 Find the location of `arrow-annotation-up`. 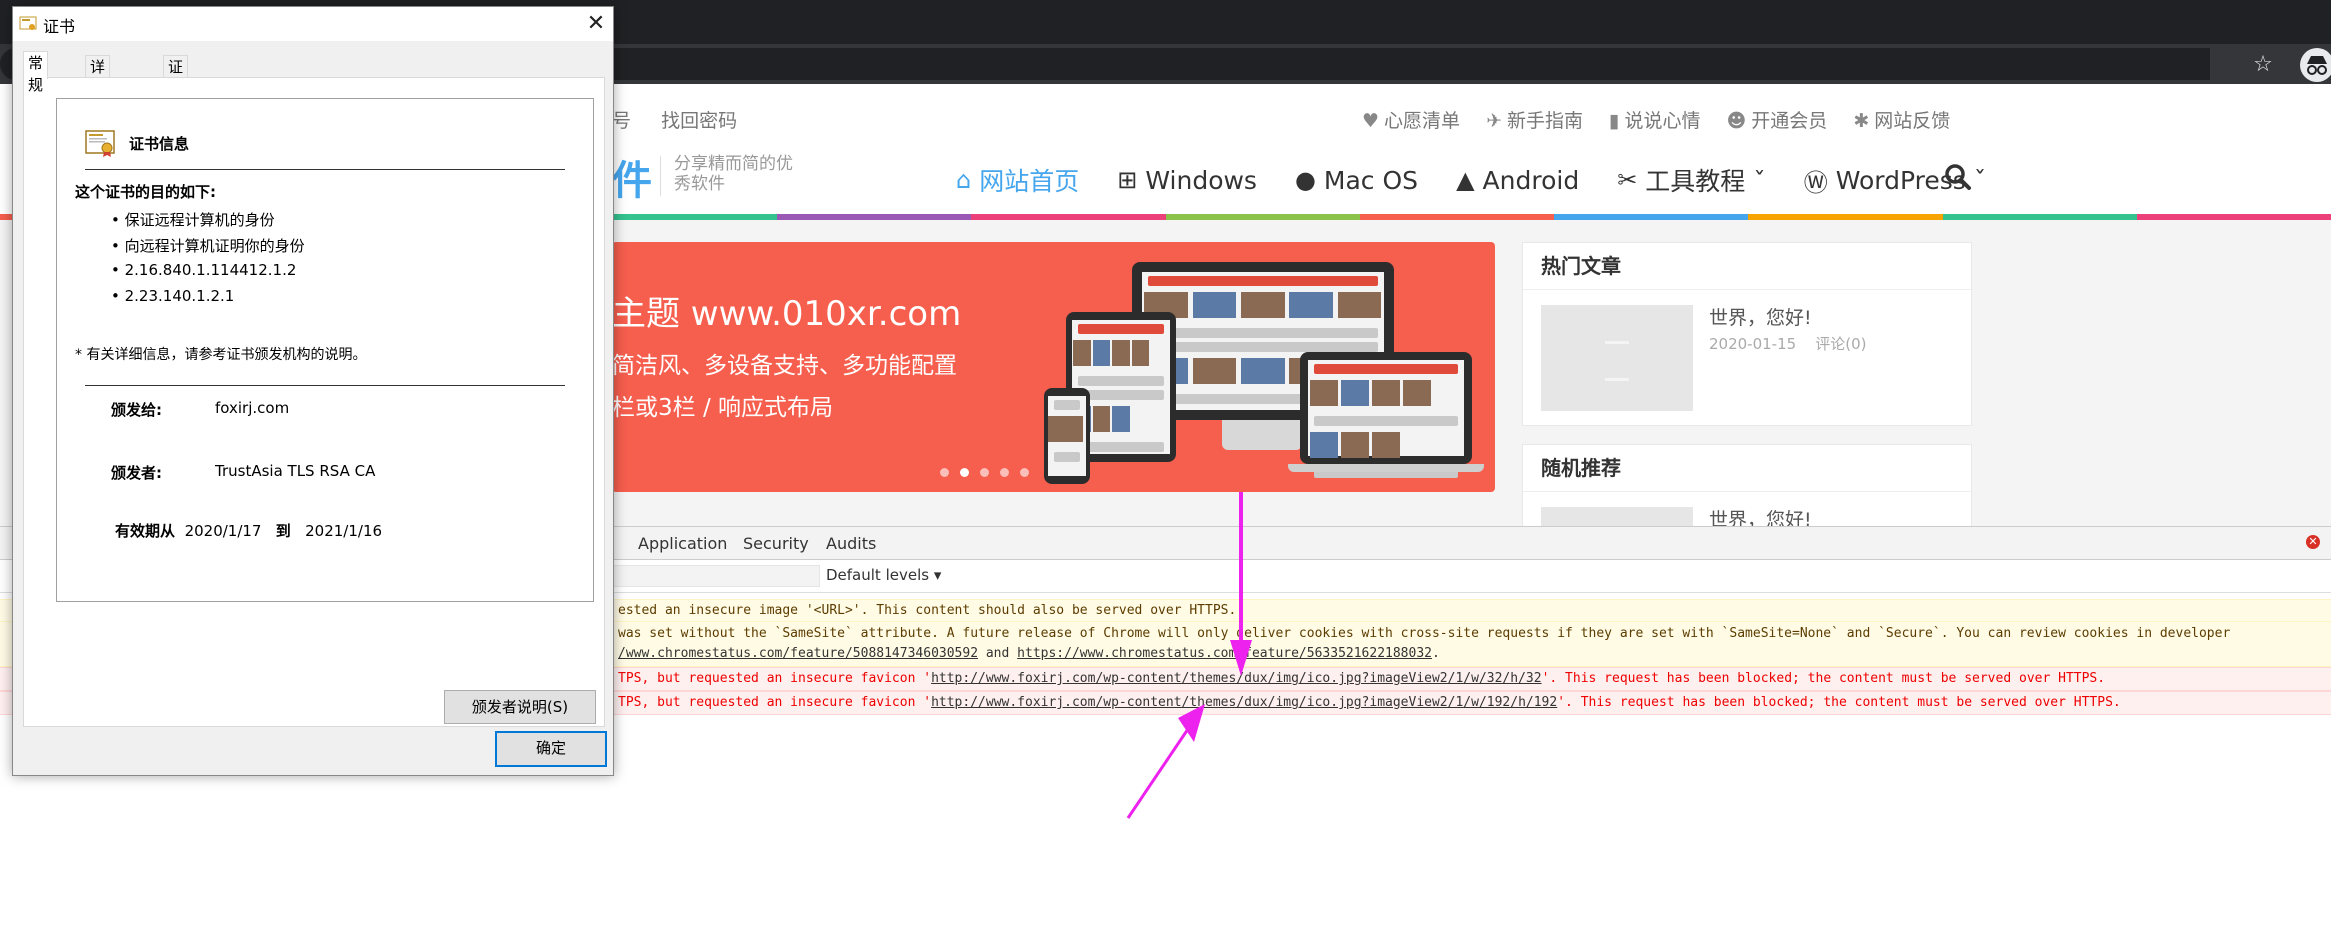

arrow-annotation-up is located at coordinates (1165, 761).